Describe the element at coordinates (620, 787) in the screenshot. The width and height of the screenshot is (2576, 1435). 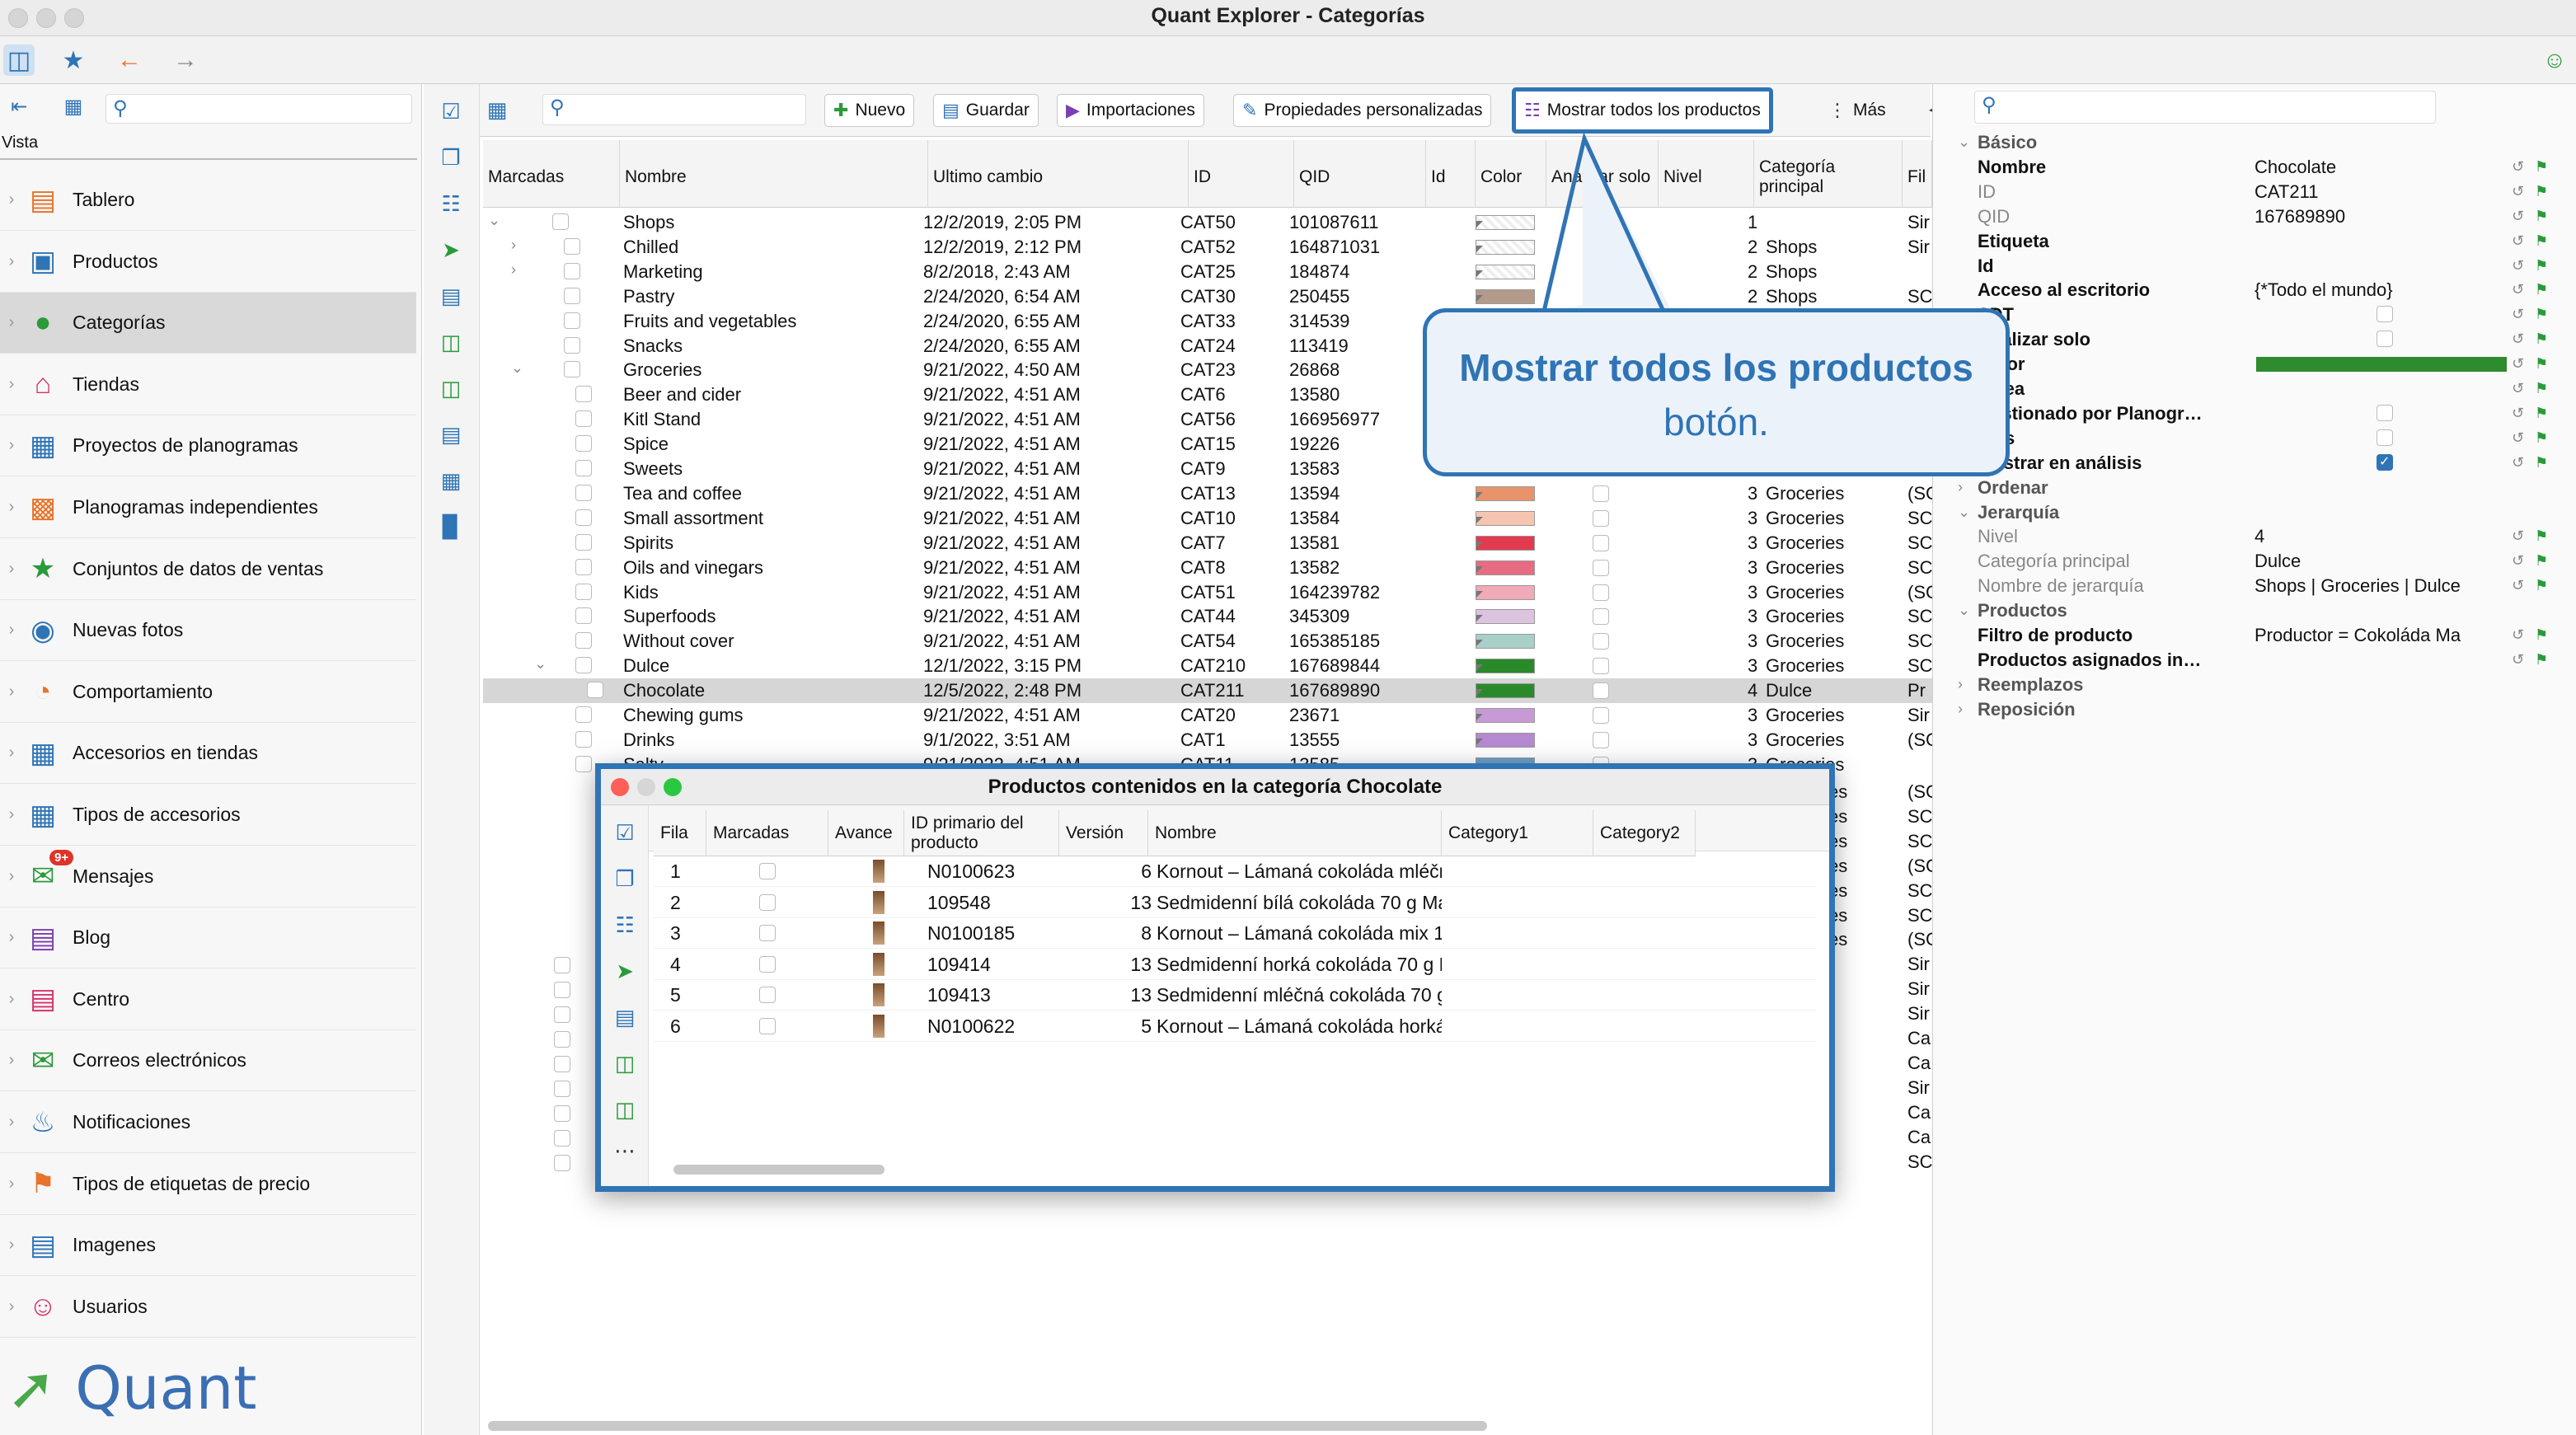
I see `modal-close-button` at that location.